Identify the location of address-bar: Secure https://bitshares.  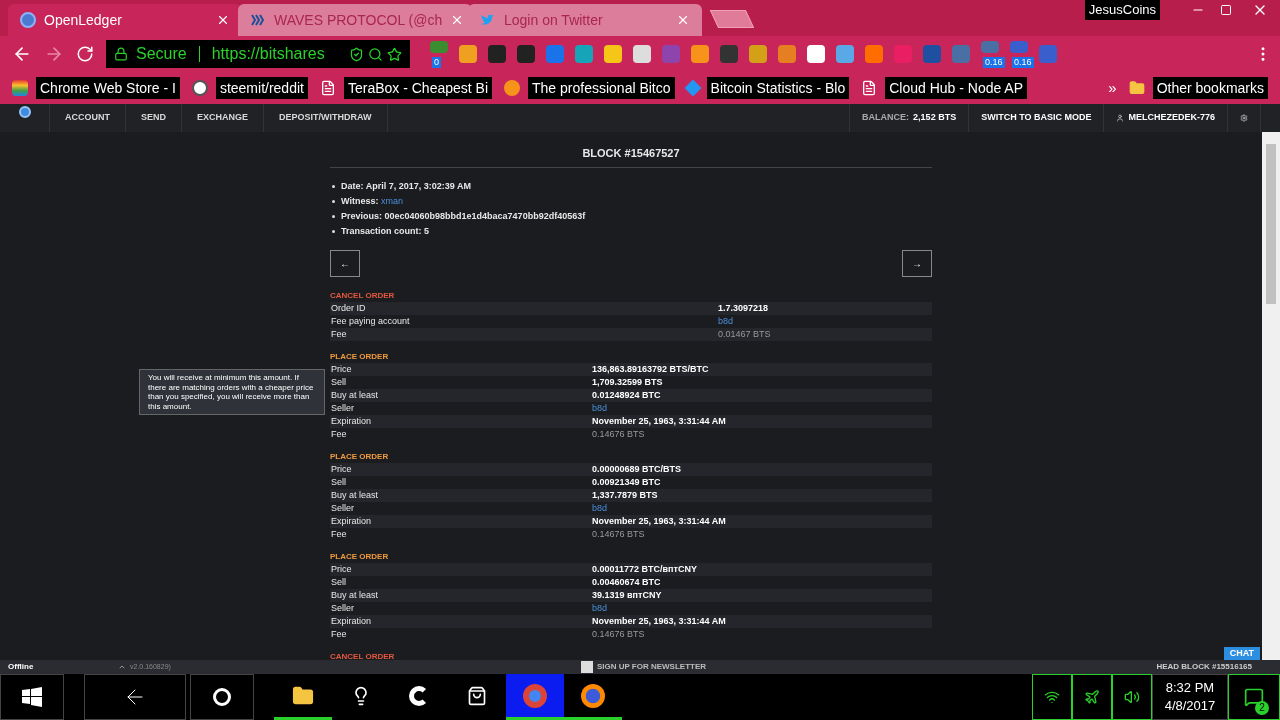
(258, 54).